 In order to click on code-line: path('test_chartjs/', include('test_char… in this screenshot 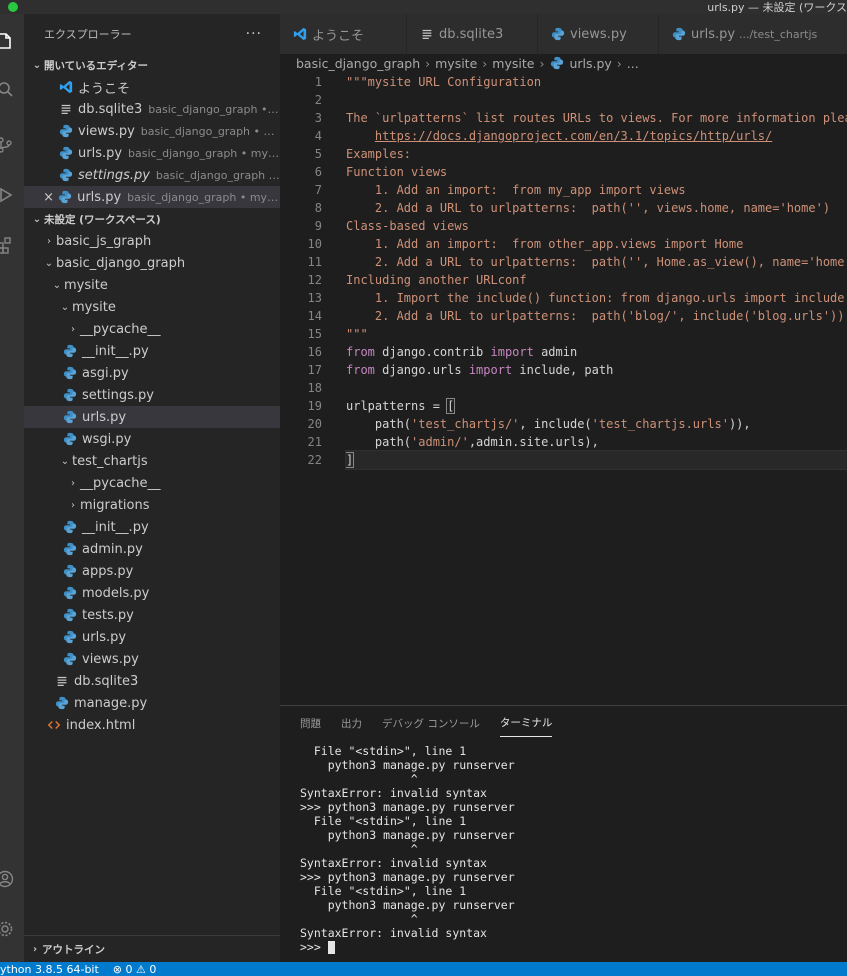, I will do `click(596, 424)`.